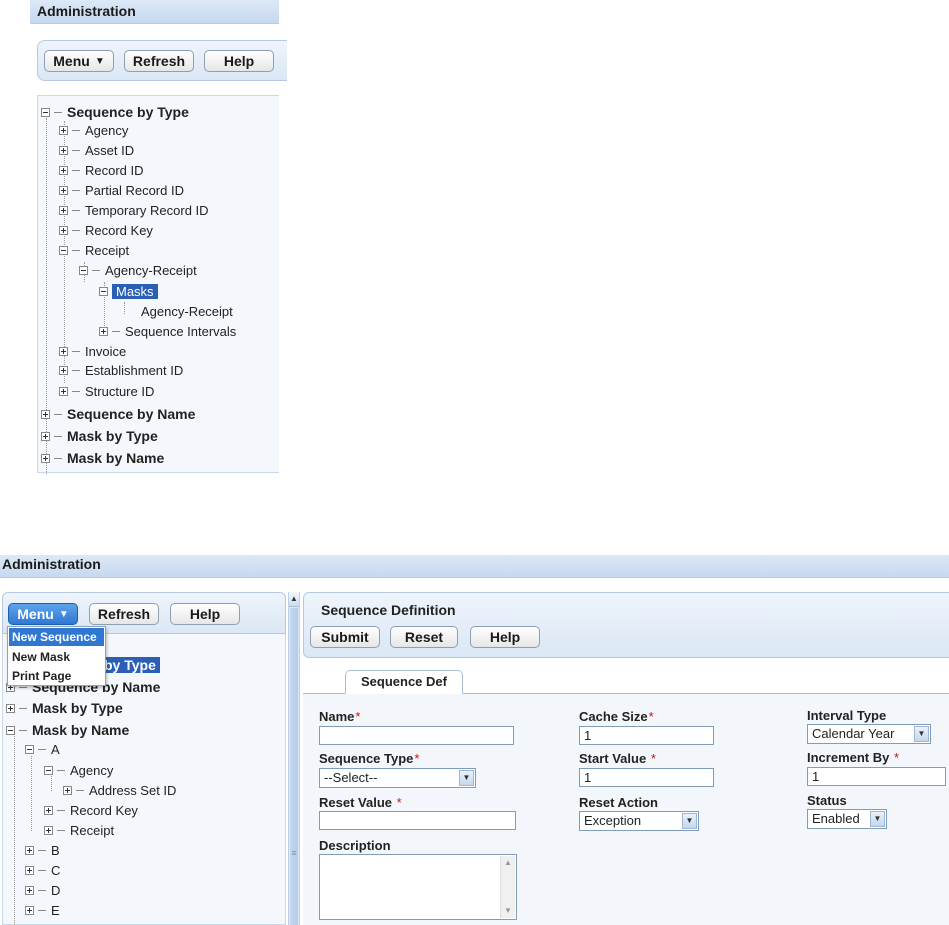 The width and height of the screenshot is (949, 925). I want to click on tree-node-sequence-by-type: Sequence by Type, so click(115, 112).